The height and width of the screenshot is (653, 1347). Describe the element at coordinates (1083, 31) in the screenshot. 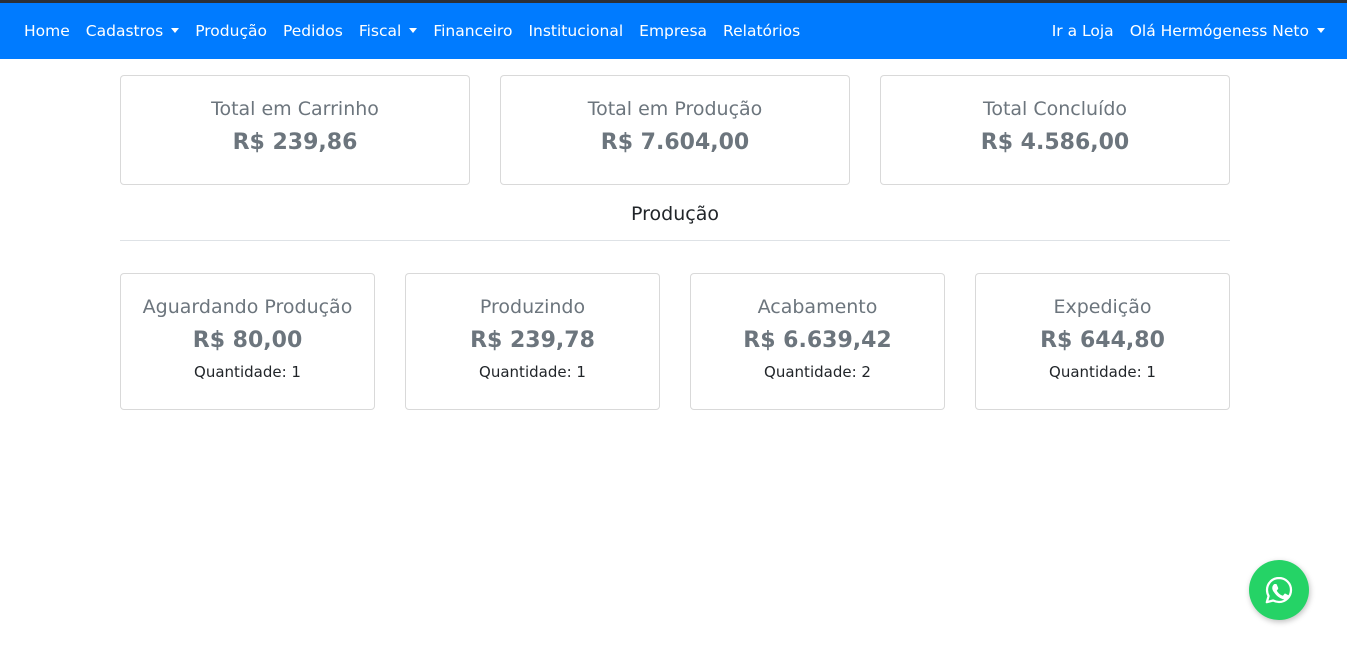

I see `nav-ir-a-loja: Ir a Loja` at that location.